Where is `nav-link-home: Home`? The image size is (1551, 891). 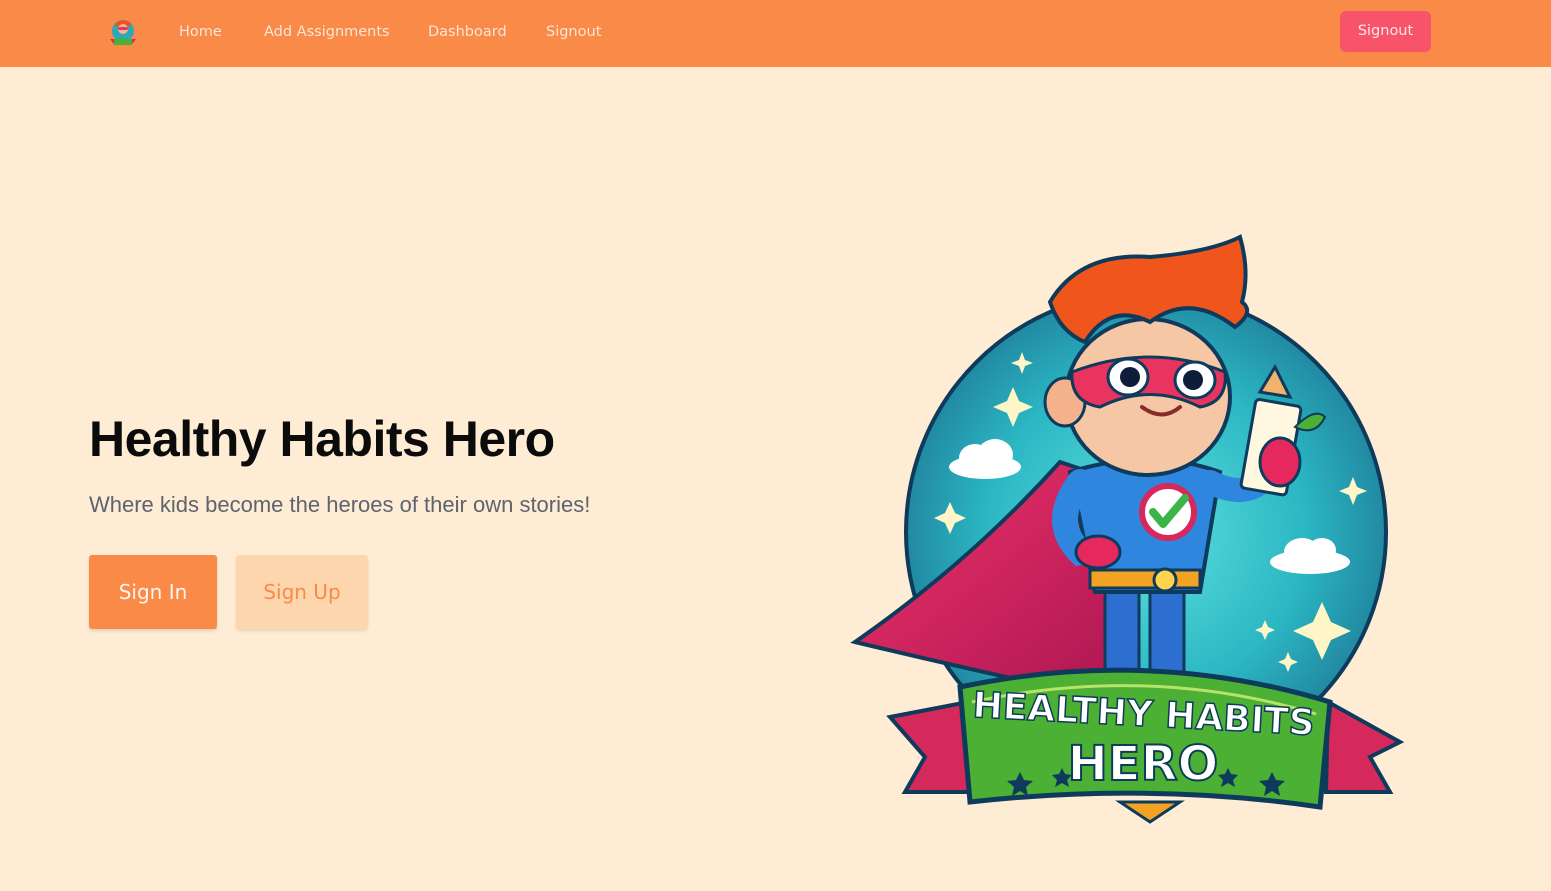 nav-link-home: Home is located at coordinates (200, 32).